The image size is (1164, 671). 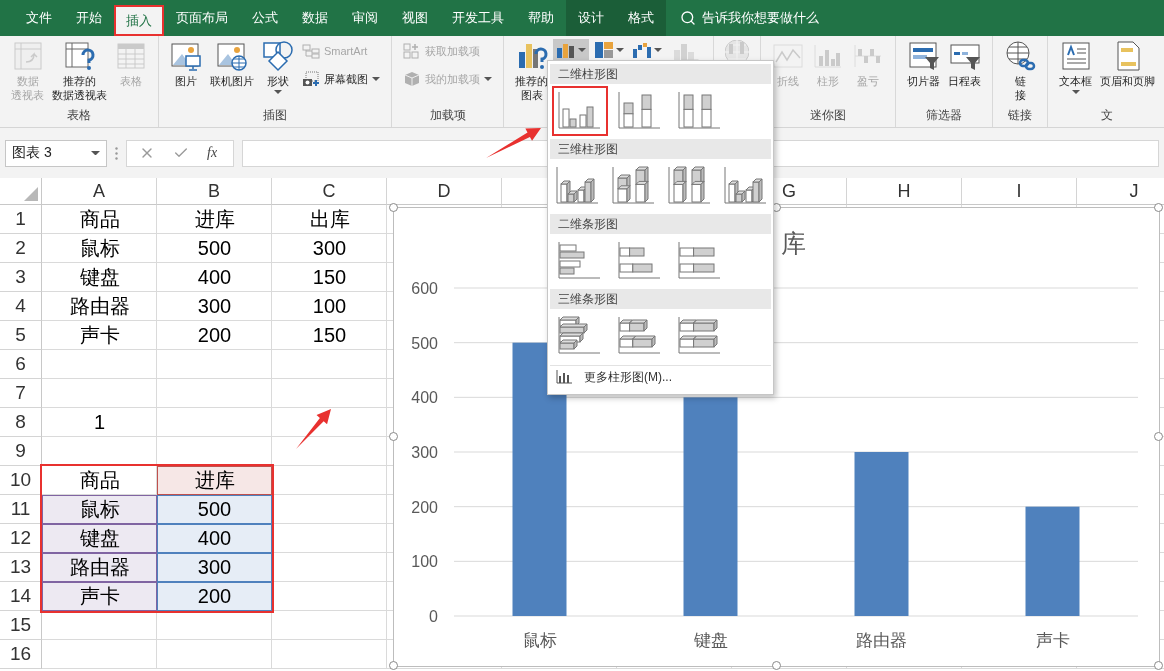 What do you see at coordinates (212, 153) in the screenshot?
I see `insert-function-button: fx` at bounding box center [212, 153].